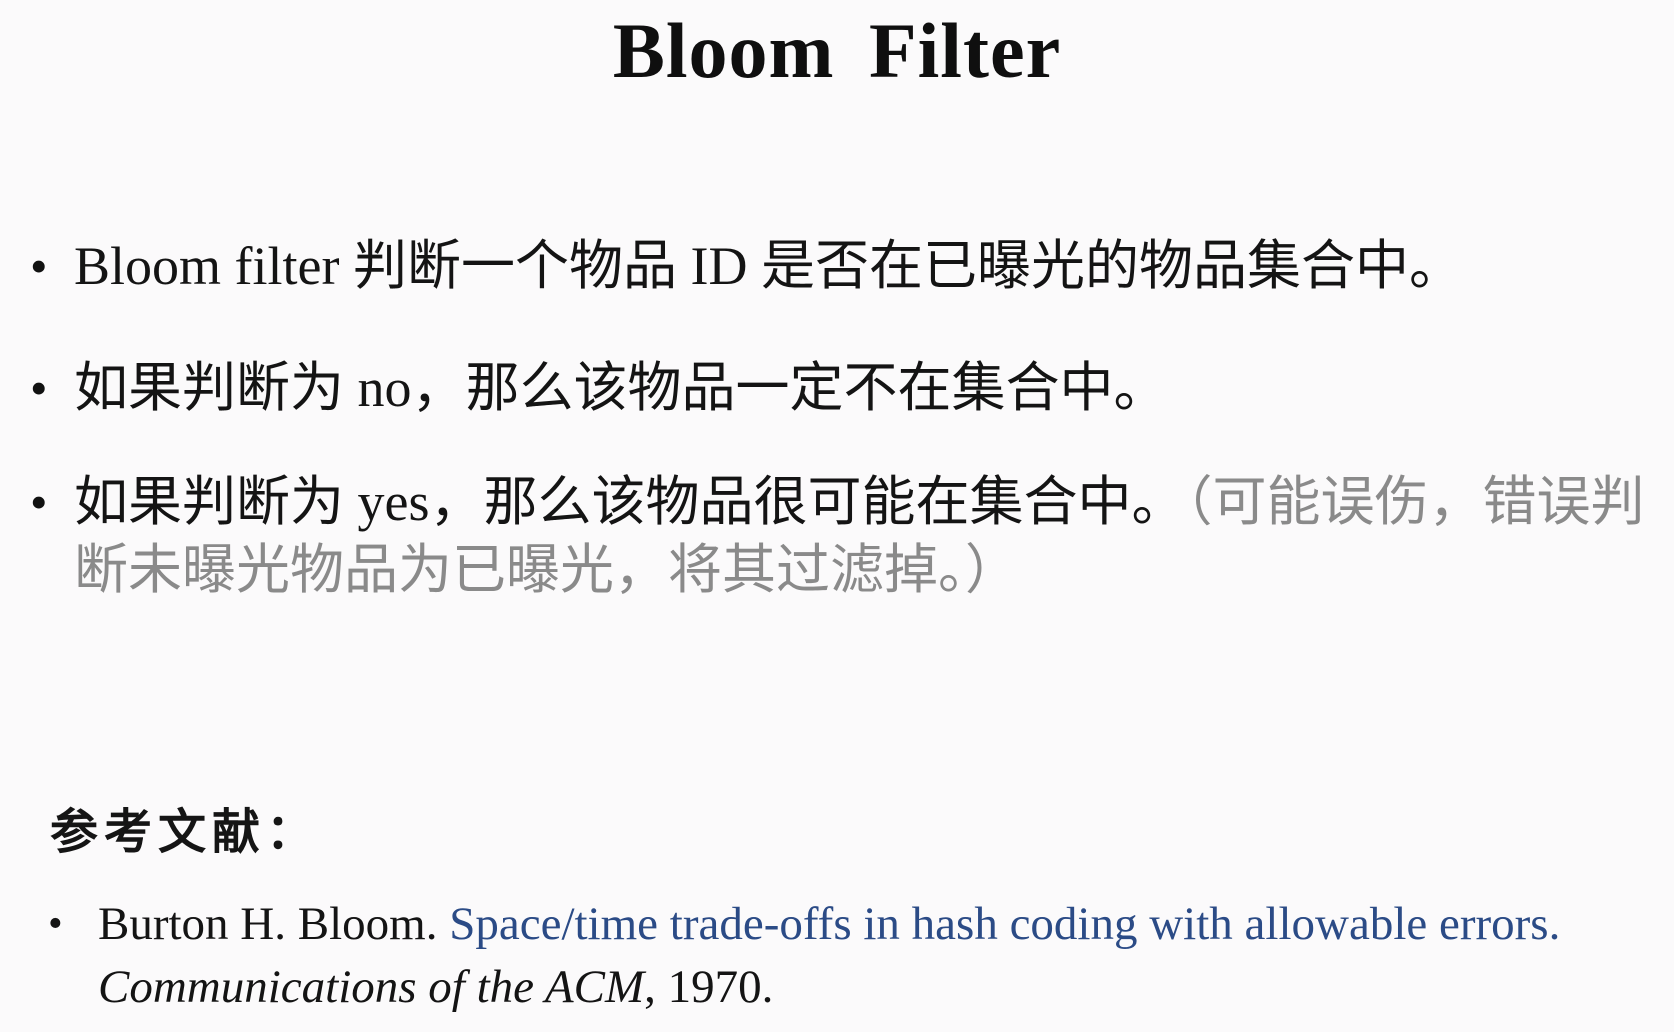  Describe the element at coordinates (630, 502) in the screenshot. I see `bullet-text: 如果判断为 yes，那么该物品很可能在集合中。` at that location.